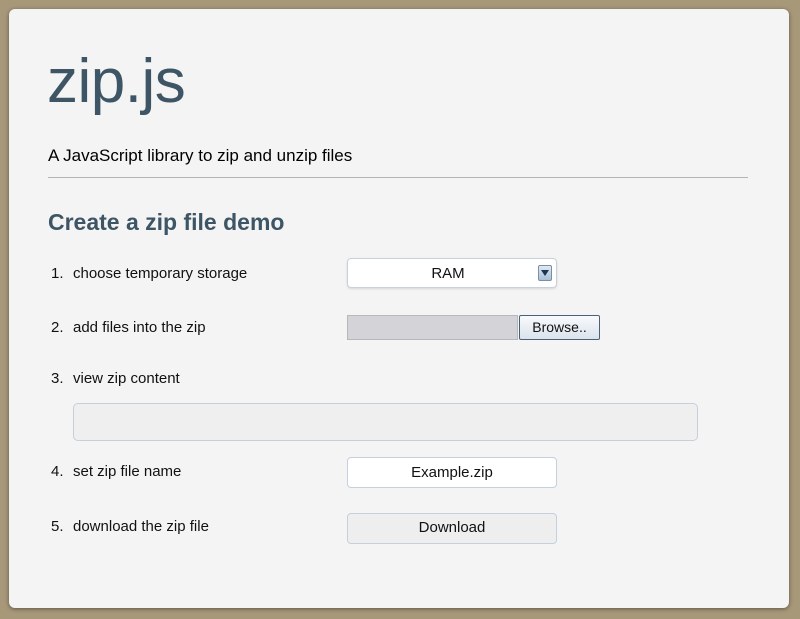 Image resolution: width=800 pixels, height=619 pixels. I want to click on header-divider, so click(398, 177).